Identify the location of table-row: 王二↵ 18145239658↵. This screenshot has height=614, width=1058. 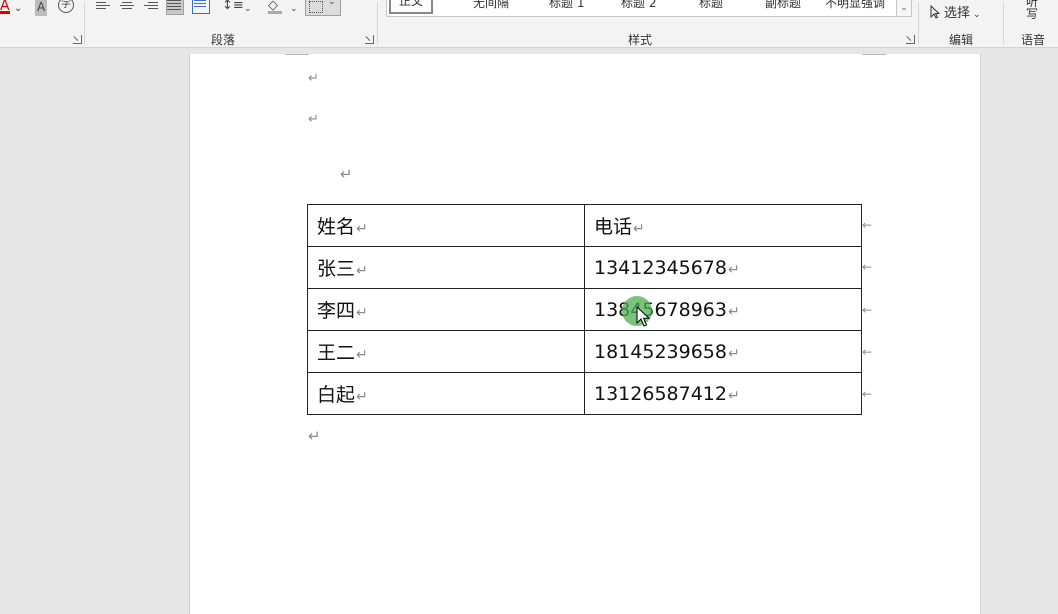
(584, 351).